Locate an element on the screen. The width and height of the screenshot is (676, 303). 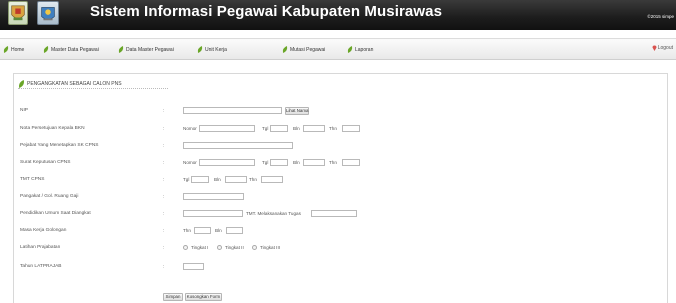
nav-item-master-data-pegawai: Master Data Pegawai is located at coordinates (71, 49).